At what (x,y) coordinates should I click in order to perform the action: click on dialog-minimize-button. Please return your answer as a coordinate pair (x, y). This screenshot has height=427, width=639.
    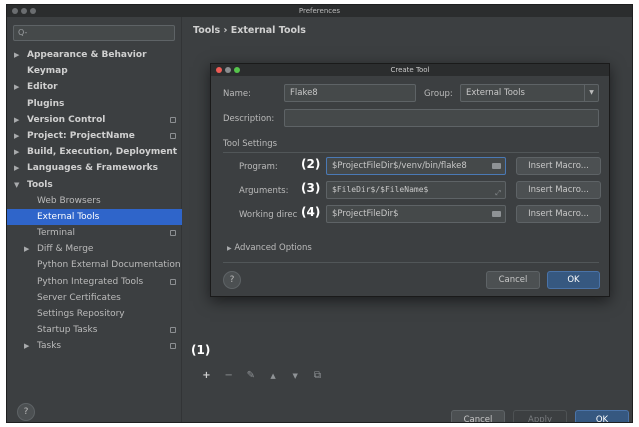
    Looking at the image, I should click on (228, 70).